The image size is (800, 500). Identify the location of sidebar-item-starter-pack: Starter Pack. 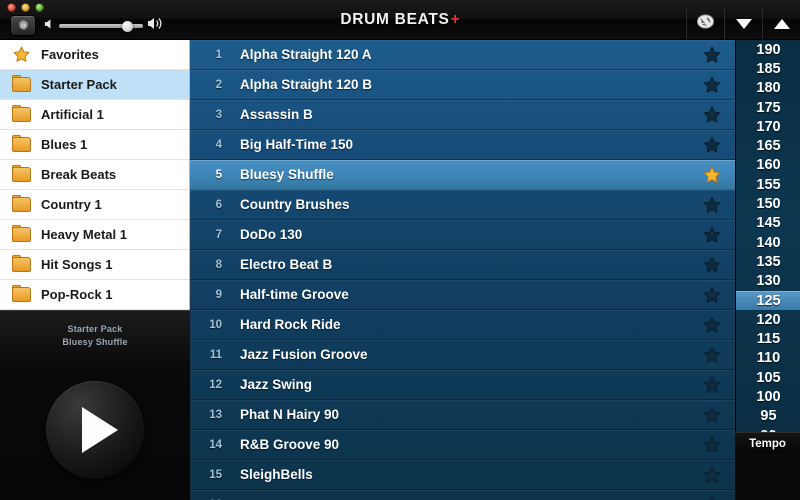
(94, 85).